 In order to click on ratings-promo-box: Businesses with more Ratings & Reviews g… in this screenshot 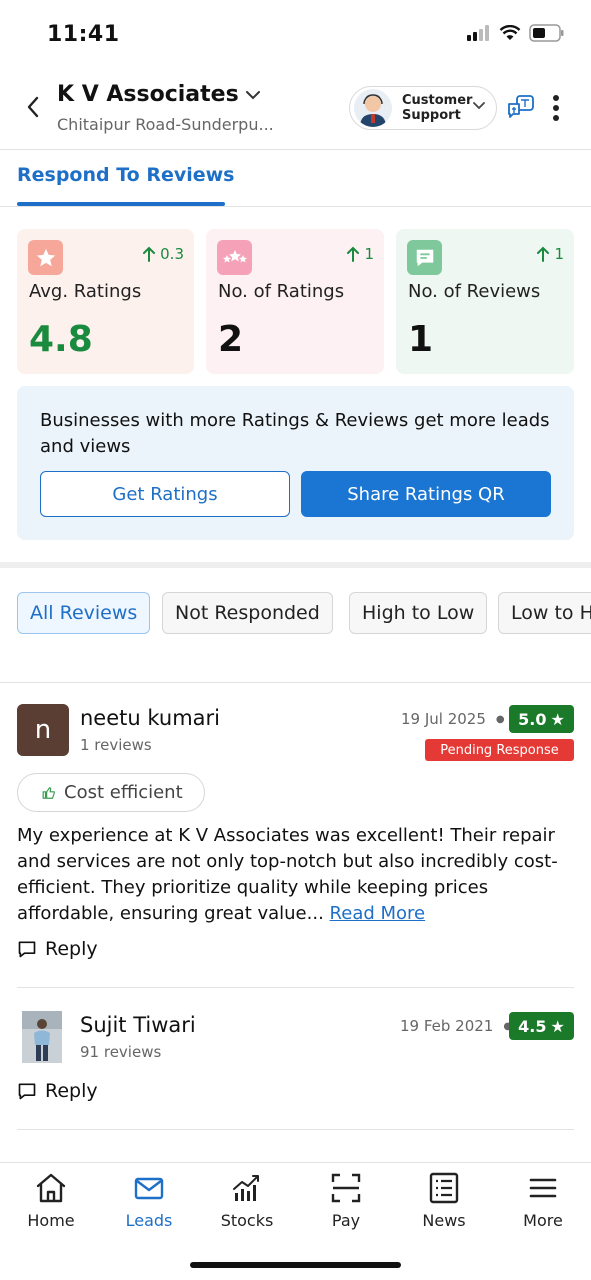, I will do `click(295, 463)`.